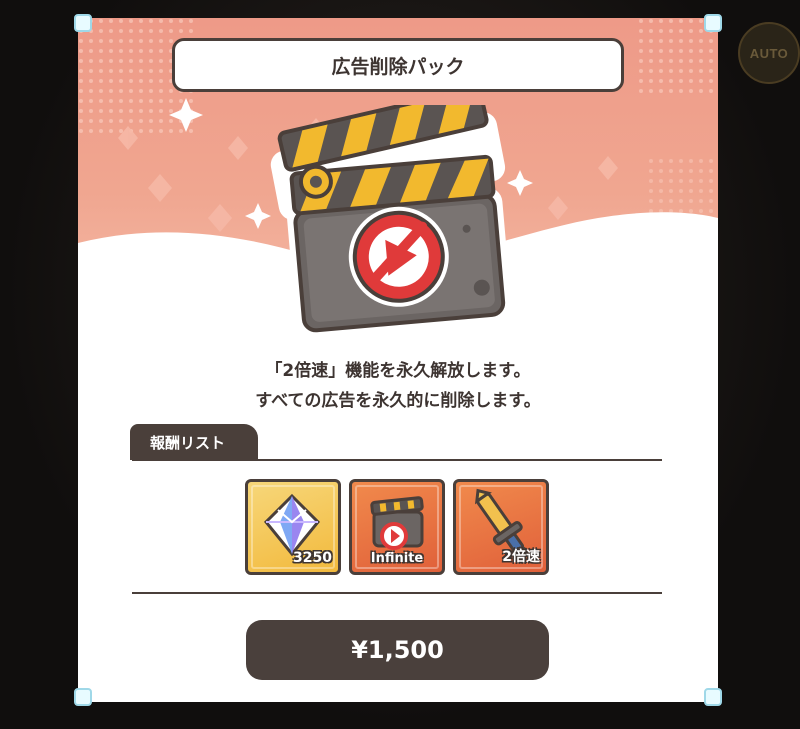 The image size is (800, 729). What do you see at coordinates (397, 460) in the screenshot?
I see `divider-top` at bounding box center [397, 460].